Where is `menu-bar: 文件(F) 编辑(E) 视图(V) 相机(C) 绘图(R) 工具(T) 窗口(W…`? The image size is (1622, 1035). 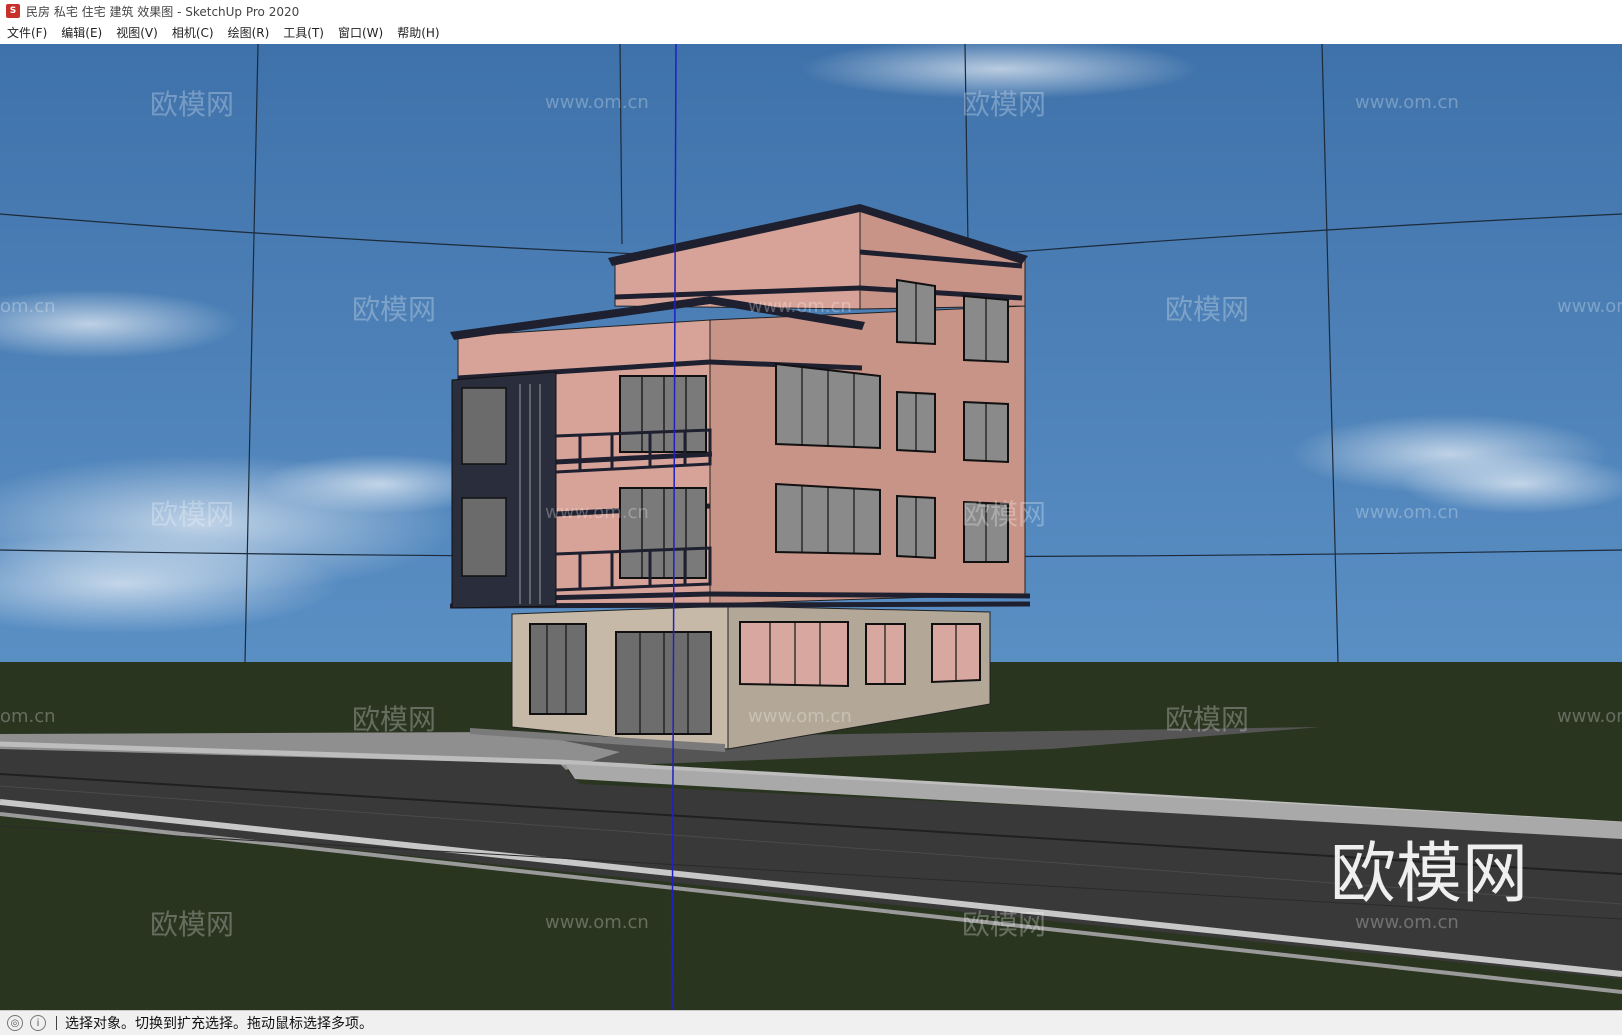
menu-bar: 文件(F) 编辑(E) 视图(V) 相机(C) 绘图(R) 工具(T) 窗口(W… is located at coordinates (811, 33).